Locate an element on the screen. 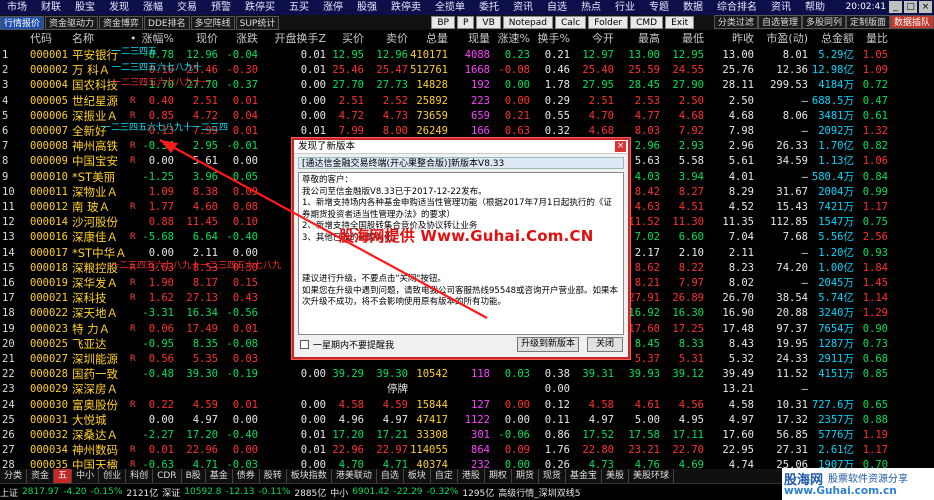 The image size is (934, 500). dialog-close-button: 关闭 is located at coordinates (605, 344).